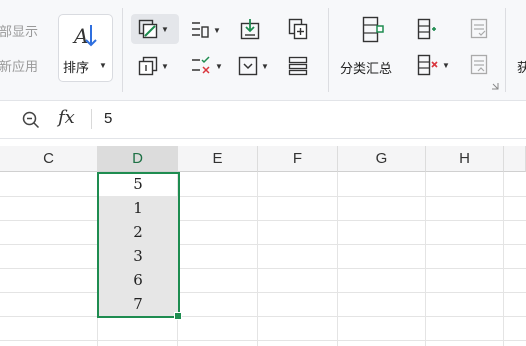  What do you see at coordinates (138, 159) in the screenshot?
I see `column-header-d: D` at bounding box center [138, 159].